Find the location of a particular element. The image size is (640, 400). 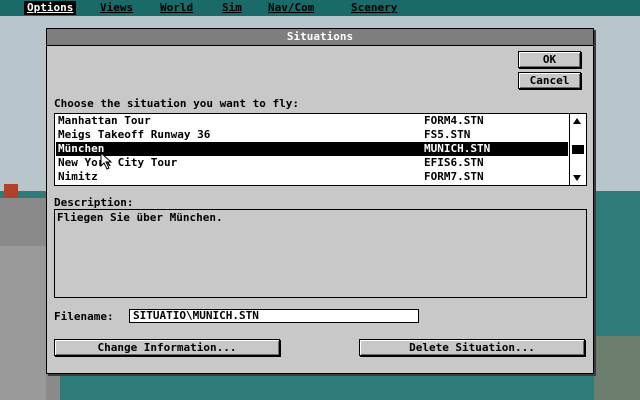

list-item: New York City Tour EFIS6.STN is located at coordinates (312, 163).